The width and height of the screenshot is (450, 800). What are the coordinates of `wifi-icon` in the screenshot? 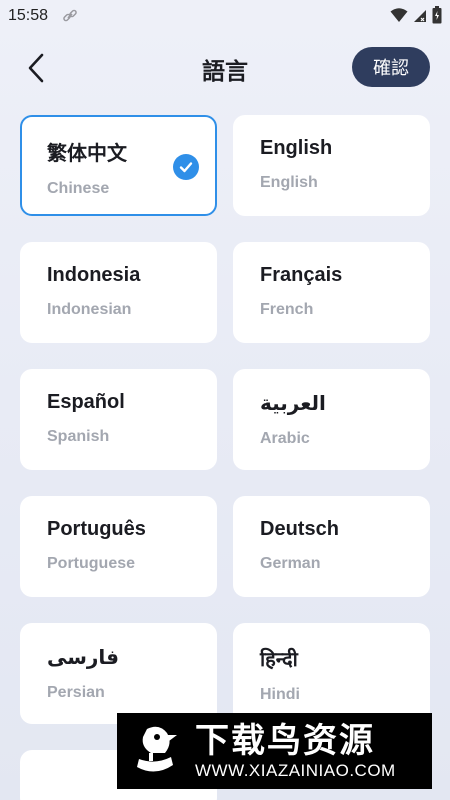 It's located at (399, 15).